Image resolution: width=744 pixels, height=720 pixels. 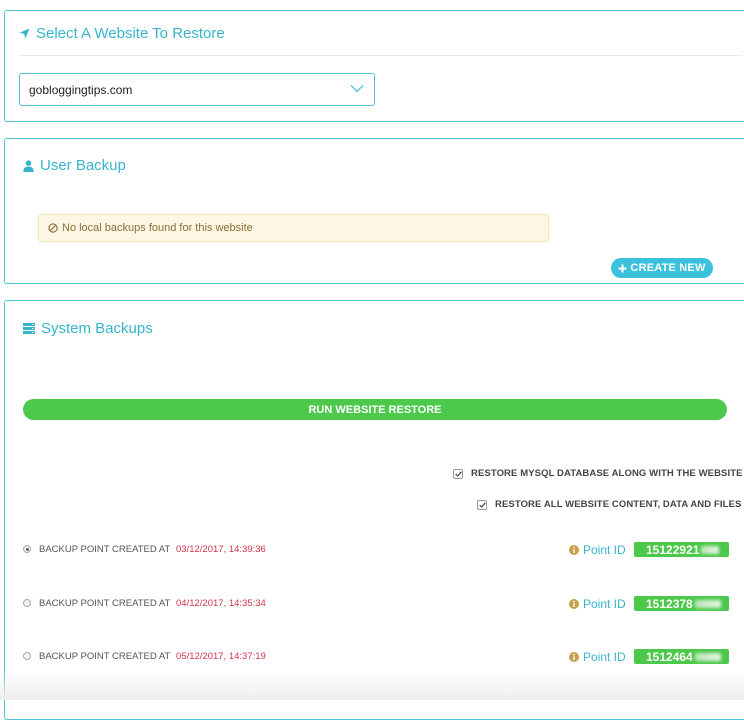 I want to click on run-website-restore-button: RUN WEBSITE RESTORE, so click(x=375, y=409).